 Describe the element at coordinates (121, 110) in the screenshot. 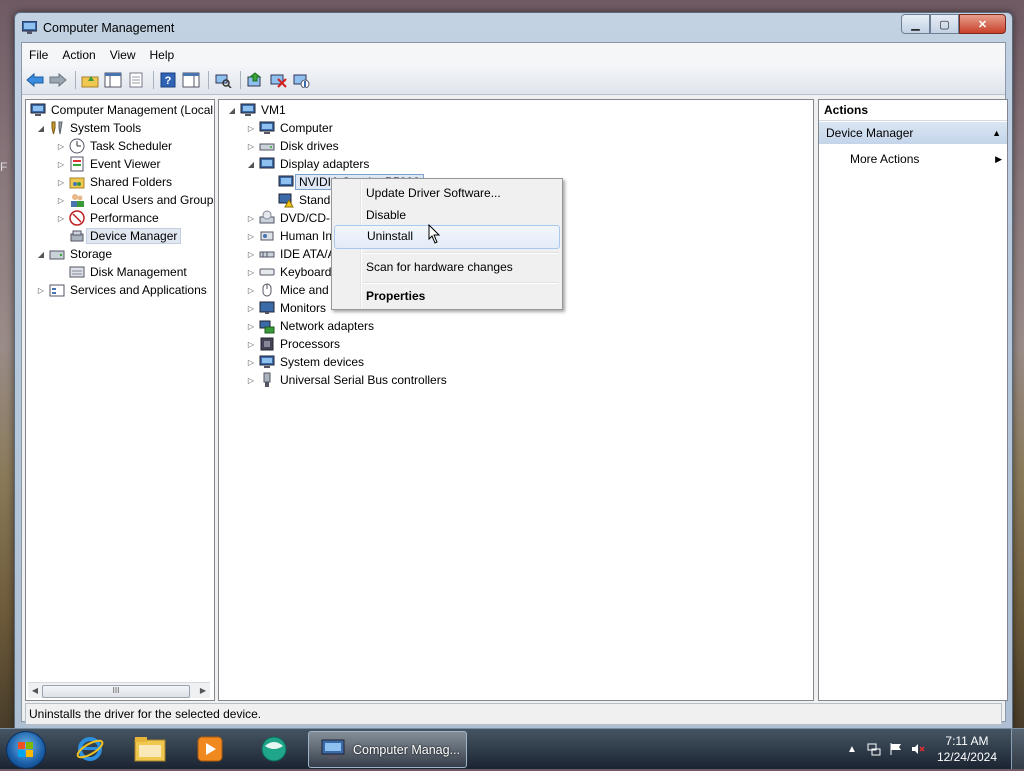

I see `tree-item-root: Computer Management (Local` at that location.